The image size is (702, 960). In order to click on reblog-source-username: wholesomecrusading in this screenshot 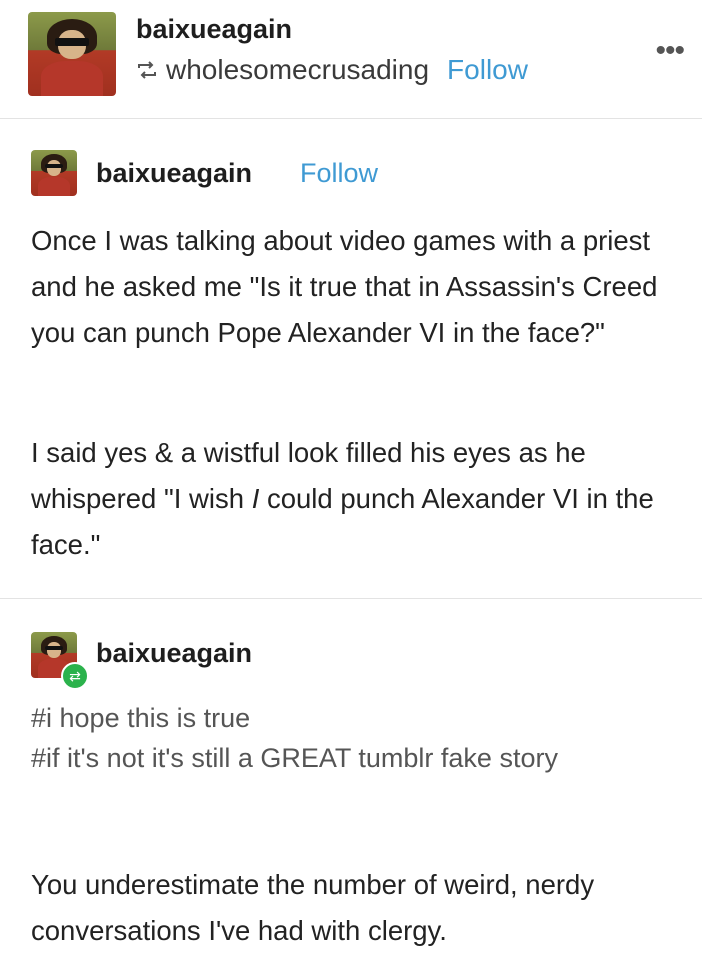, I will do `click(297, 70)`.